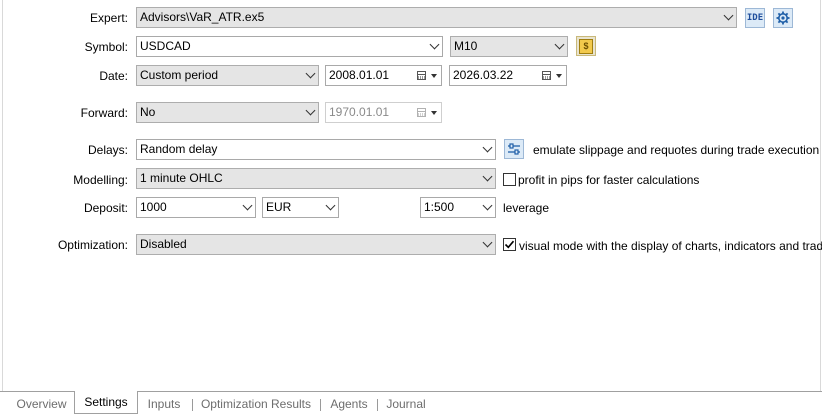  What do you see at coordinates (316, 244) in the screenshot?
I see `optimization-select: Disabled` at bounding box center [316, 244].